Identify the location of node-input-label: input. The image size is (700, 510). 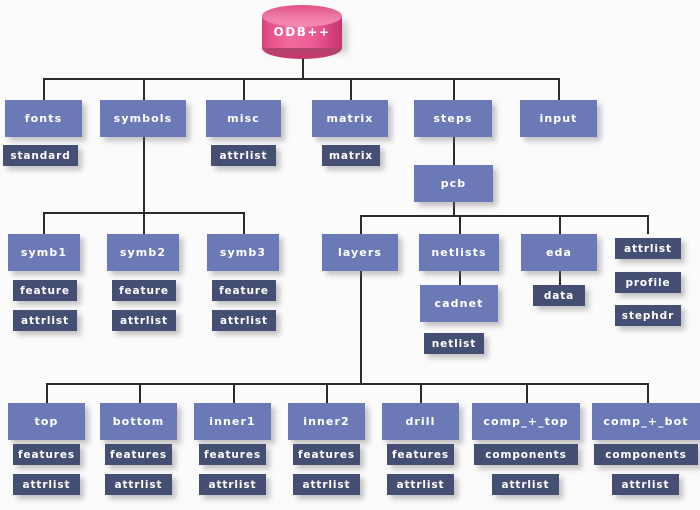
(558, 118).